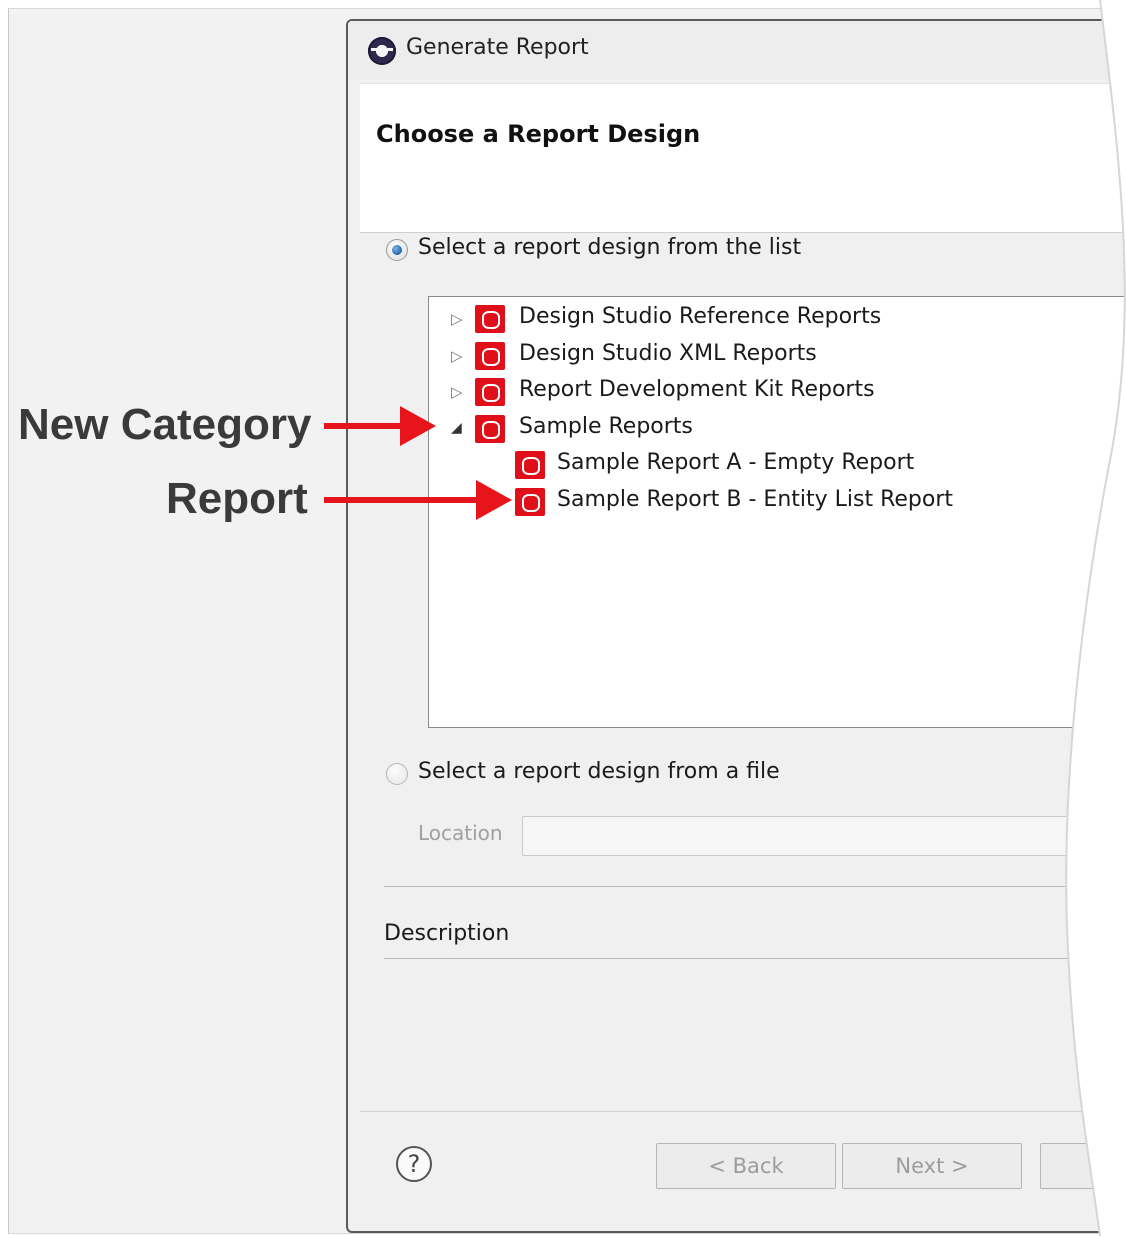  Describe the element at coordinates (418, 463) in the screenshot. I see `annotation-arrows` at that location.